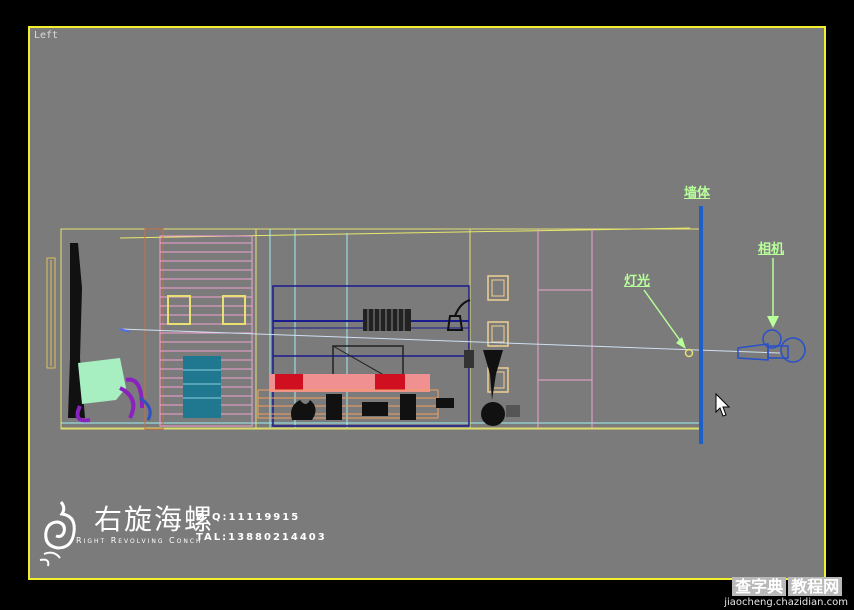 The width and height of the screenshot is (854, 610). I want to click on frame-left, so click(179, 310).